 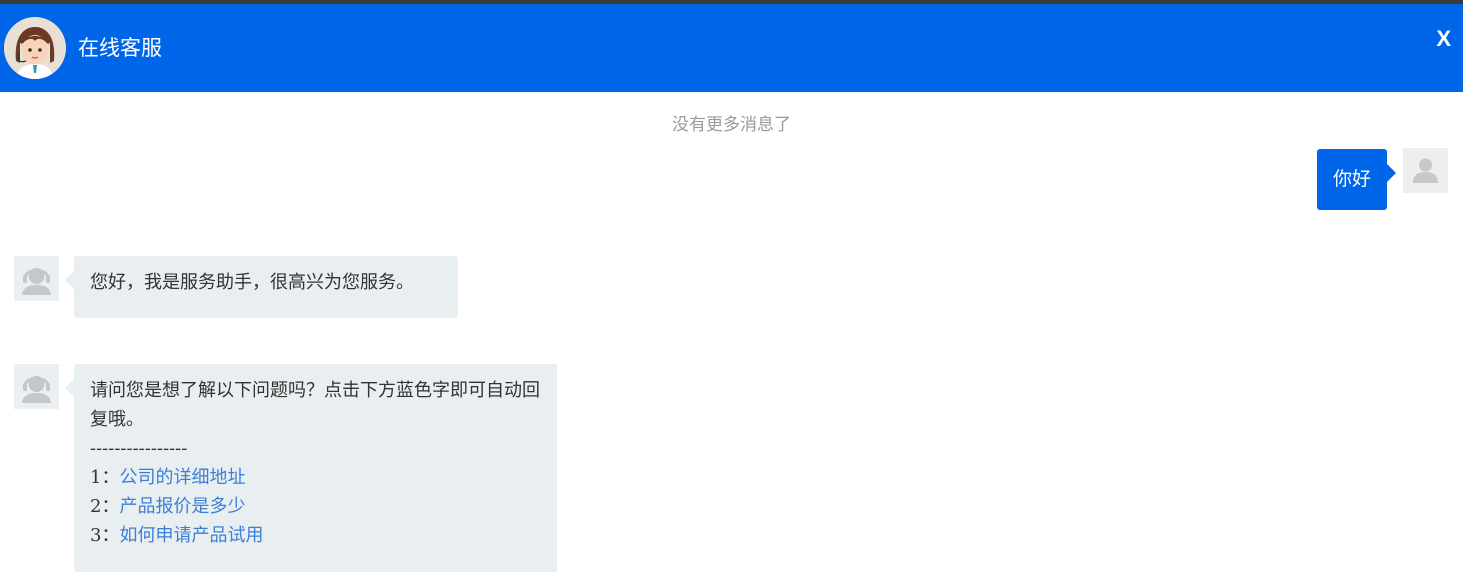 I want to click on chat-title: 在线客服, so click(x=120, y=48).